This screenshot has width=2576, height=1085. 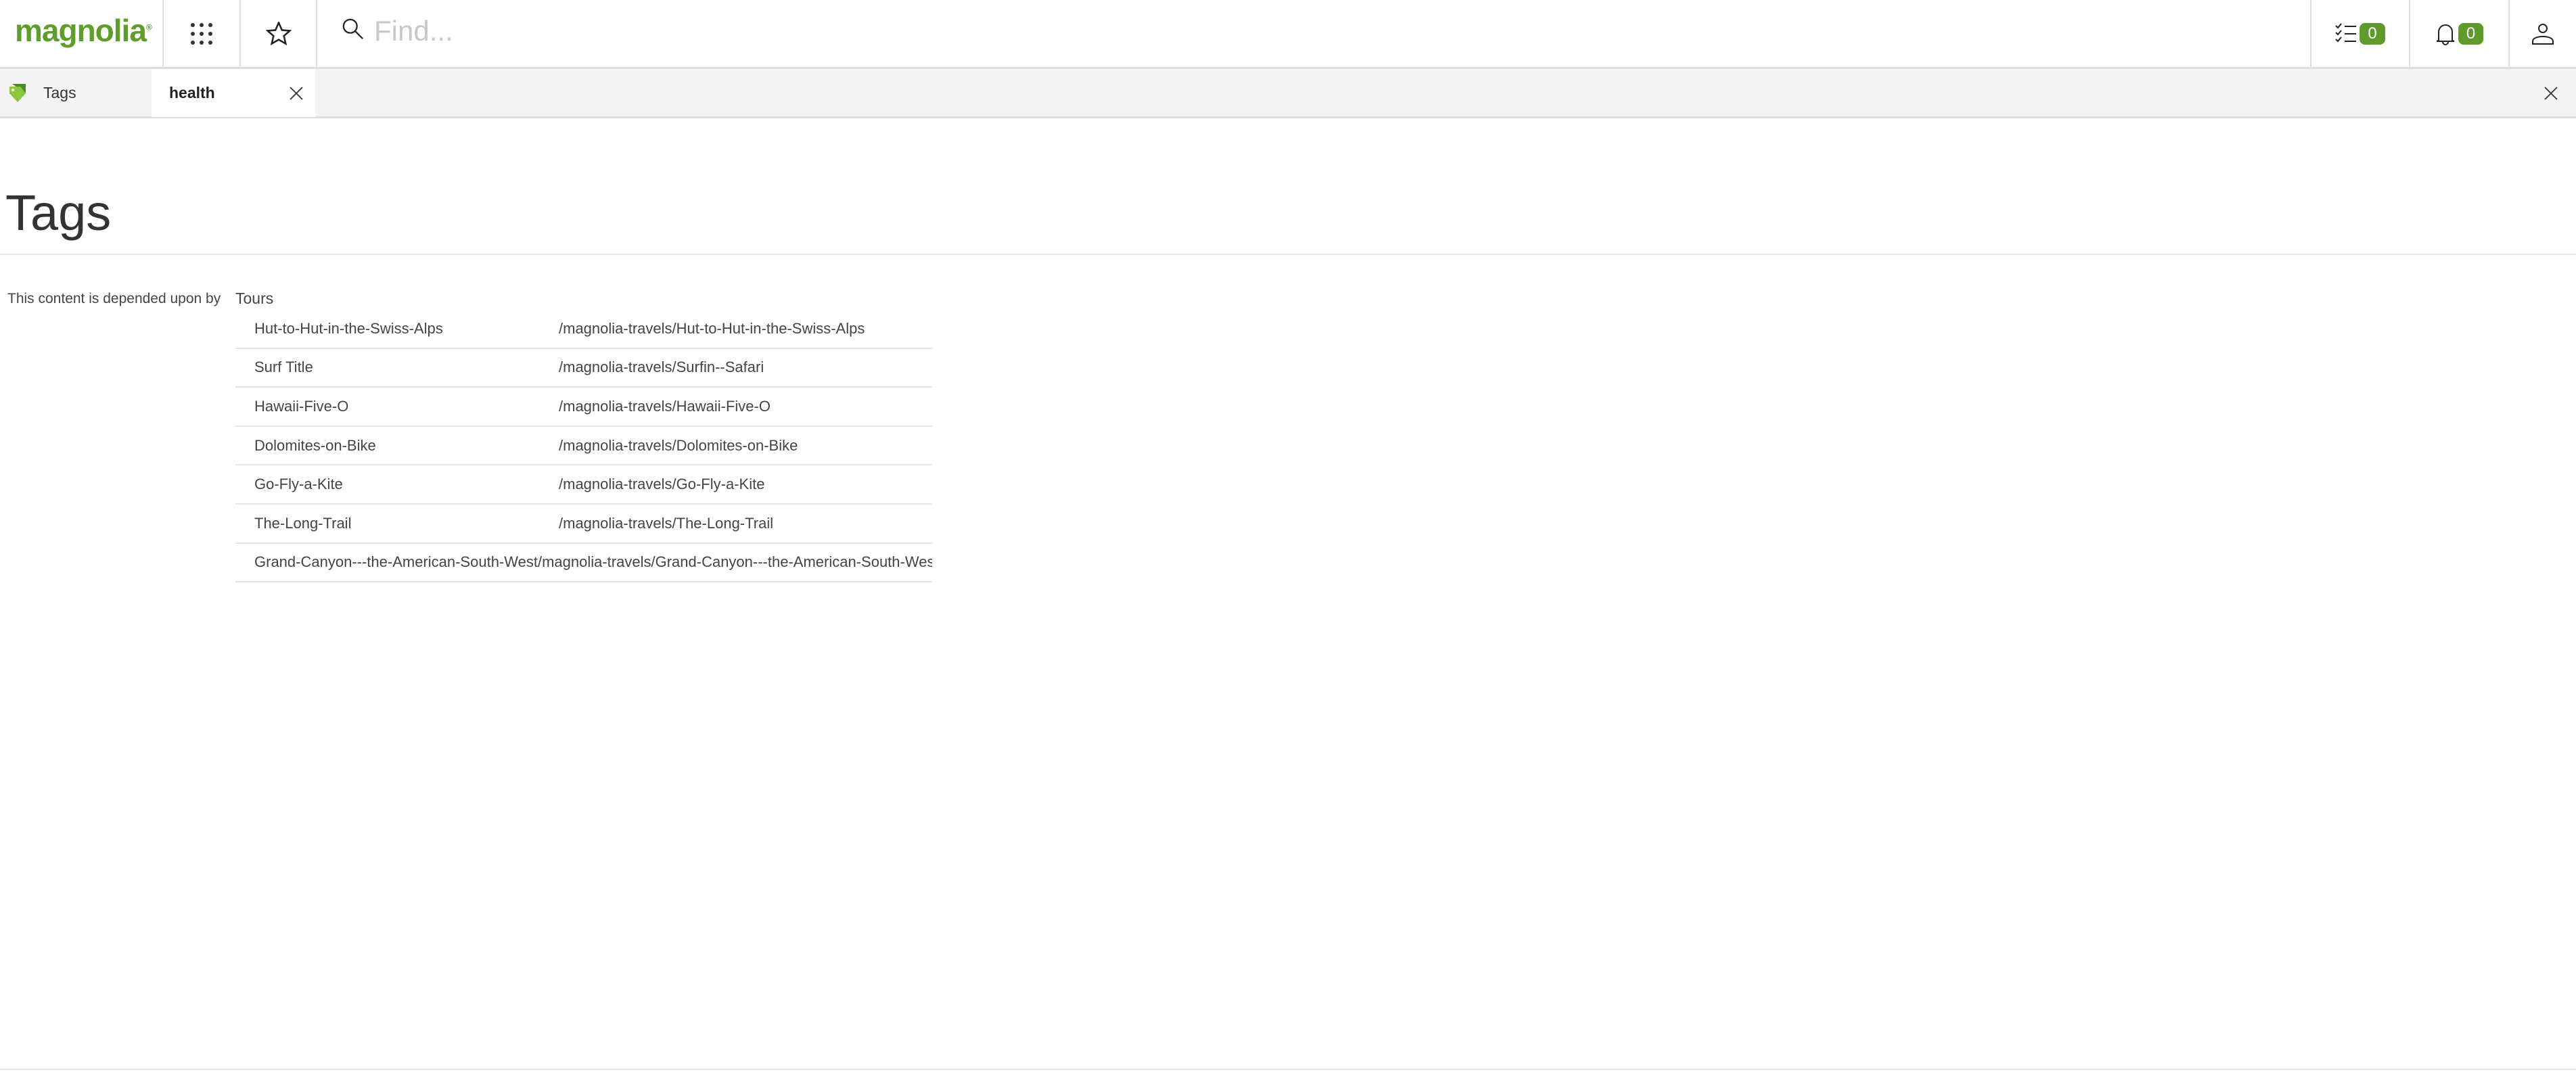 What do you see at coordinates (664, 406) in the screenshot?
I see `dependency-path: /magnolia-travels/Hawaii-Five-O` at bounding box center [664, 406].